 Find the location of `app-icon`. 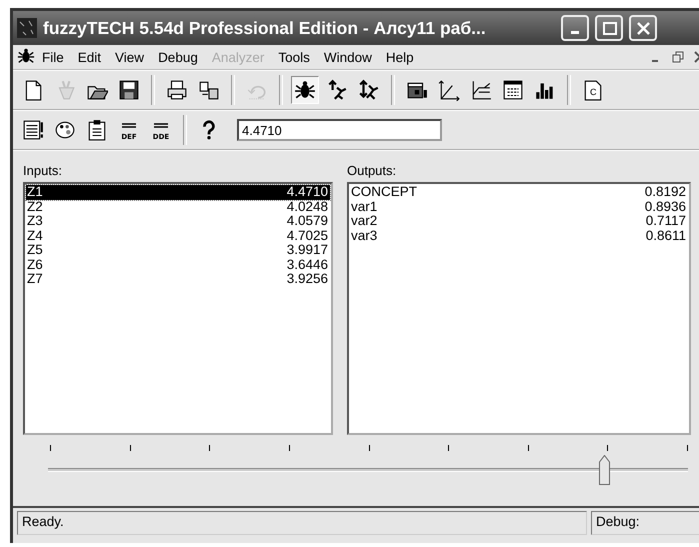

app-icon is located at coordinates (27, 28).